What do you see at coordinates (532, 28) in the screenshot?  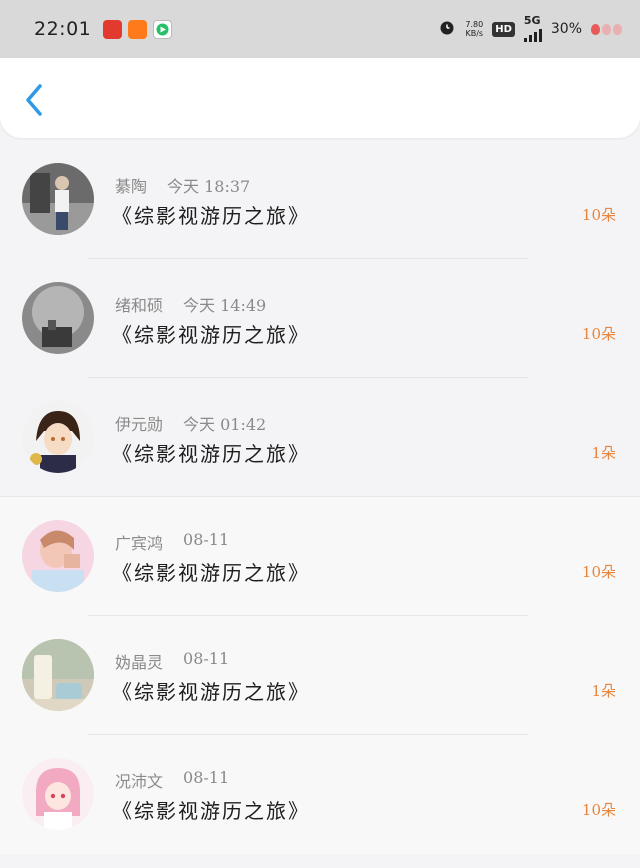 I see `signal-icon: 5G` at bounding box center [532, 28].